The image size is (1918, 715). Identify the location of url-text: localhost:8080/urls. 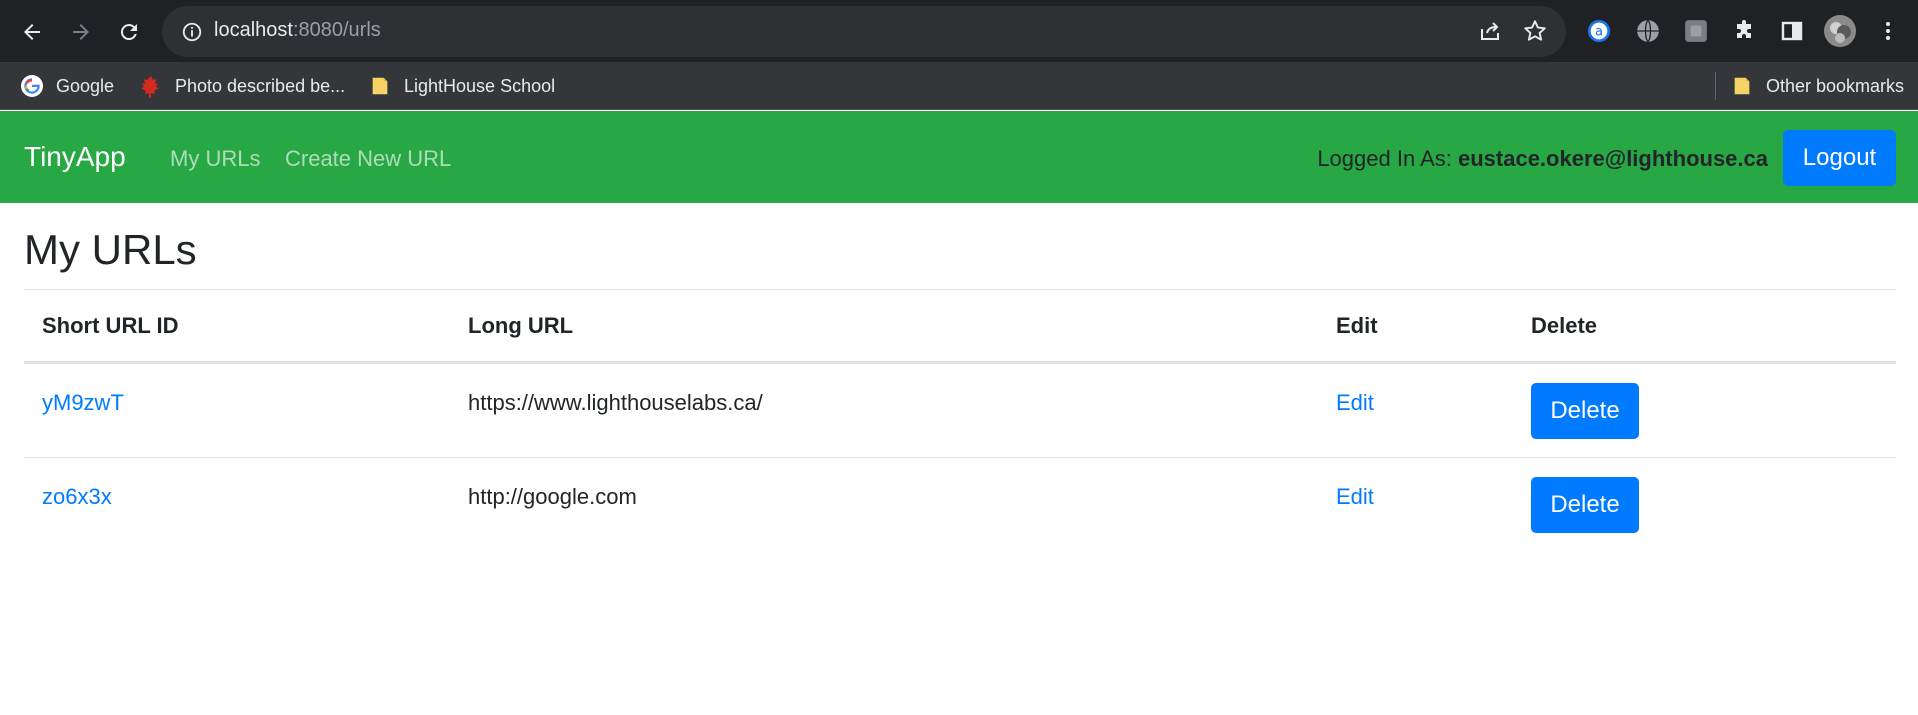
(297, 30).